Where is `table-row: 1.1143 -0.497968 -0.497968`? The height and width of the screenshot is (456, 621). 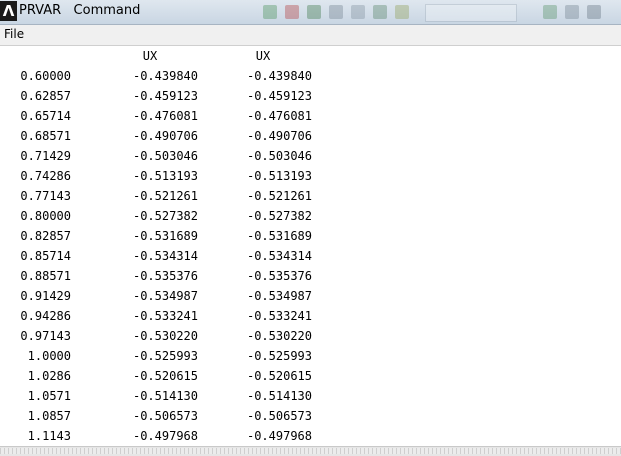
table-row: 1.1143 -0.497968 -0.497968 is located at coordinates (310, 437).